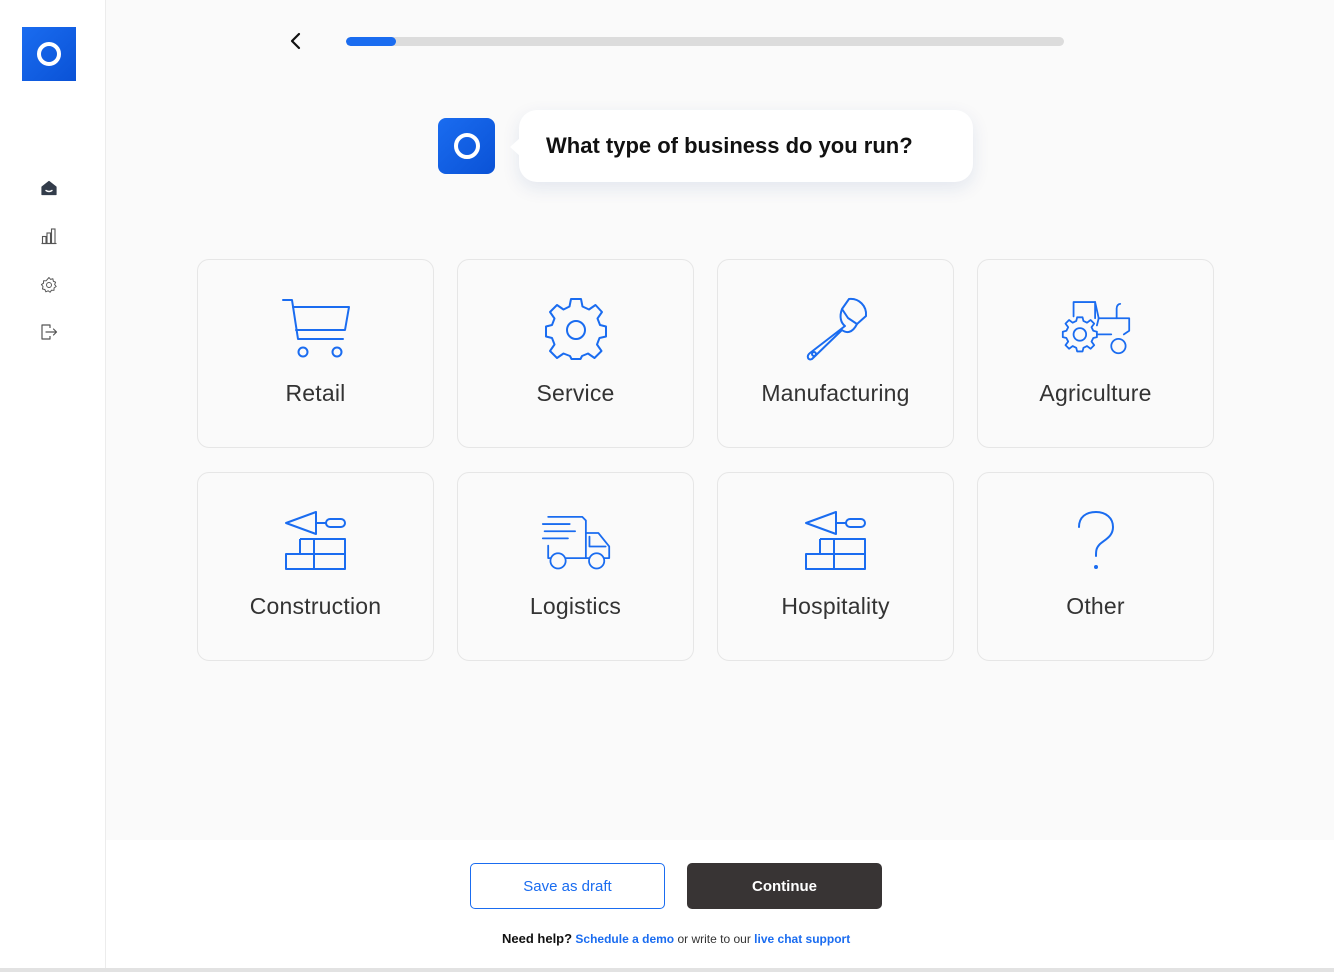 The width and height of the screenshot is (1334, 972). Describe the element at coordinates (53, 486) in the screenshot. I see `sidebar` at that location.